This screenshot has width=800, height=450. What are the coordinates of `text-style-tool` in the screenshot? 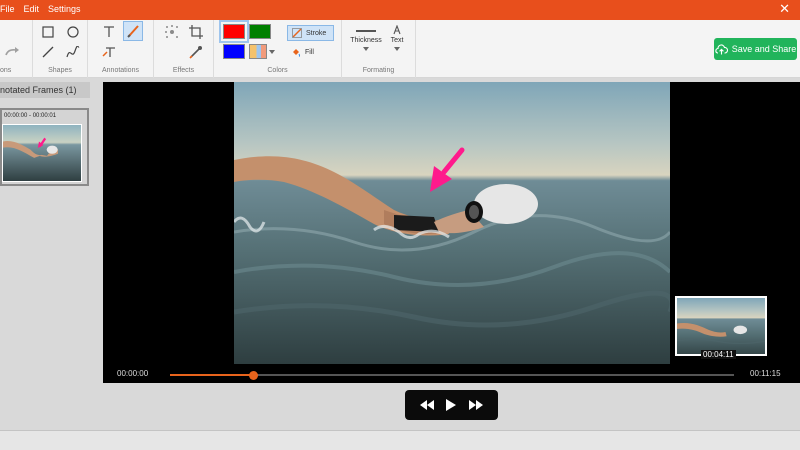 It's located at (109, 52).